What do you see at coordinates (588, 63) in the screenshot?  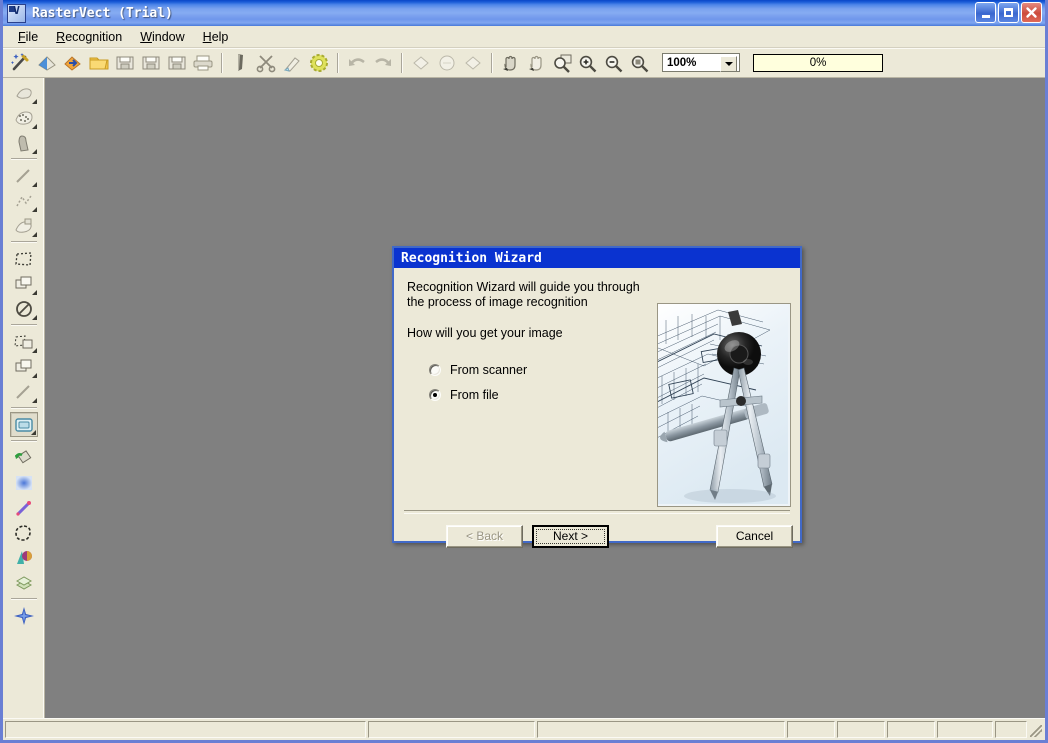 I see `zoom-in-icon` at bounding box center [588, 63].